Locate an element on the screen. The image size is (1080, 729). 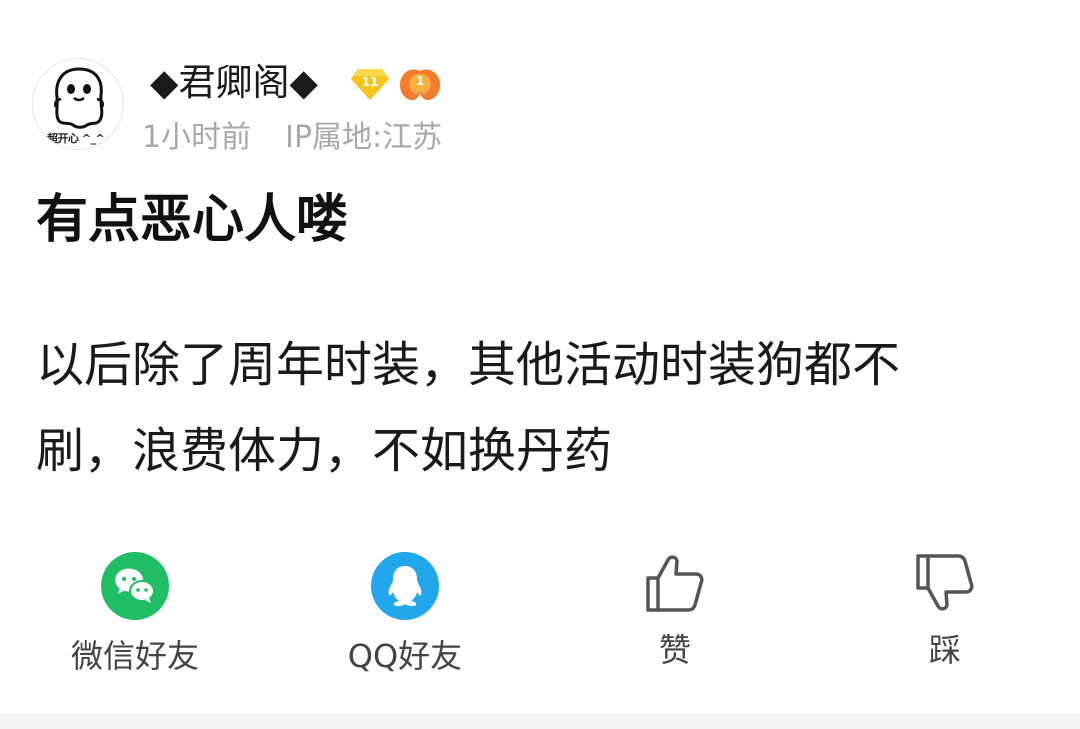
thumbs-down-icon is located at coordinates (945, 582).